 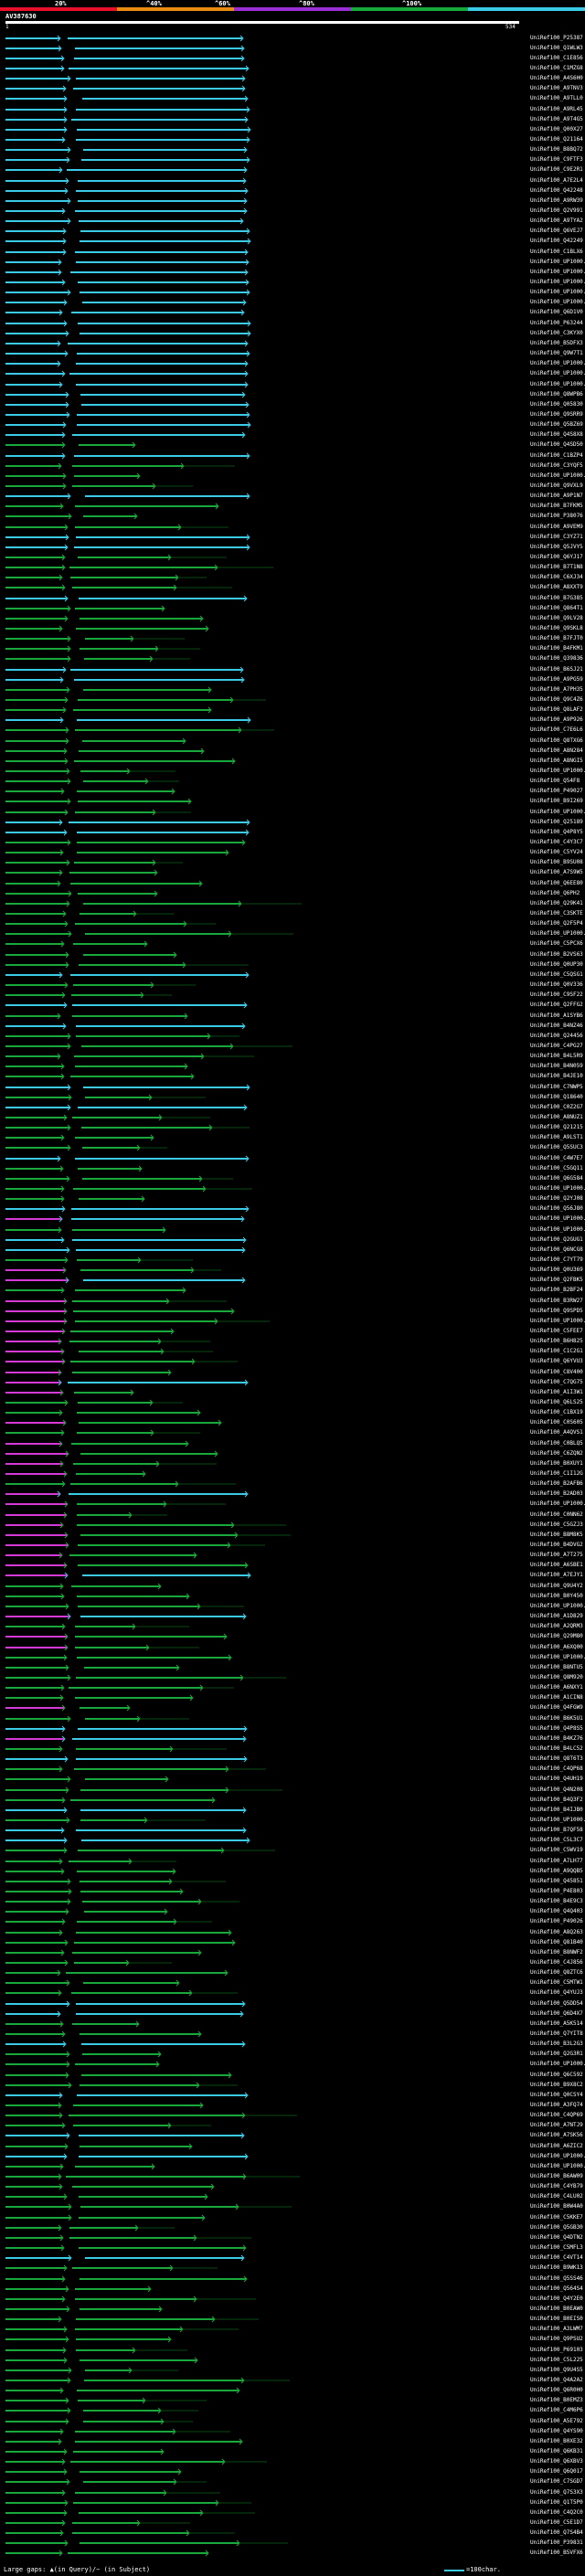 I want to click on hit-name: UniRef100_Q9SPD5, so click(x=558, y=1311).